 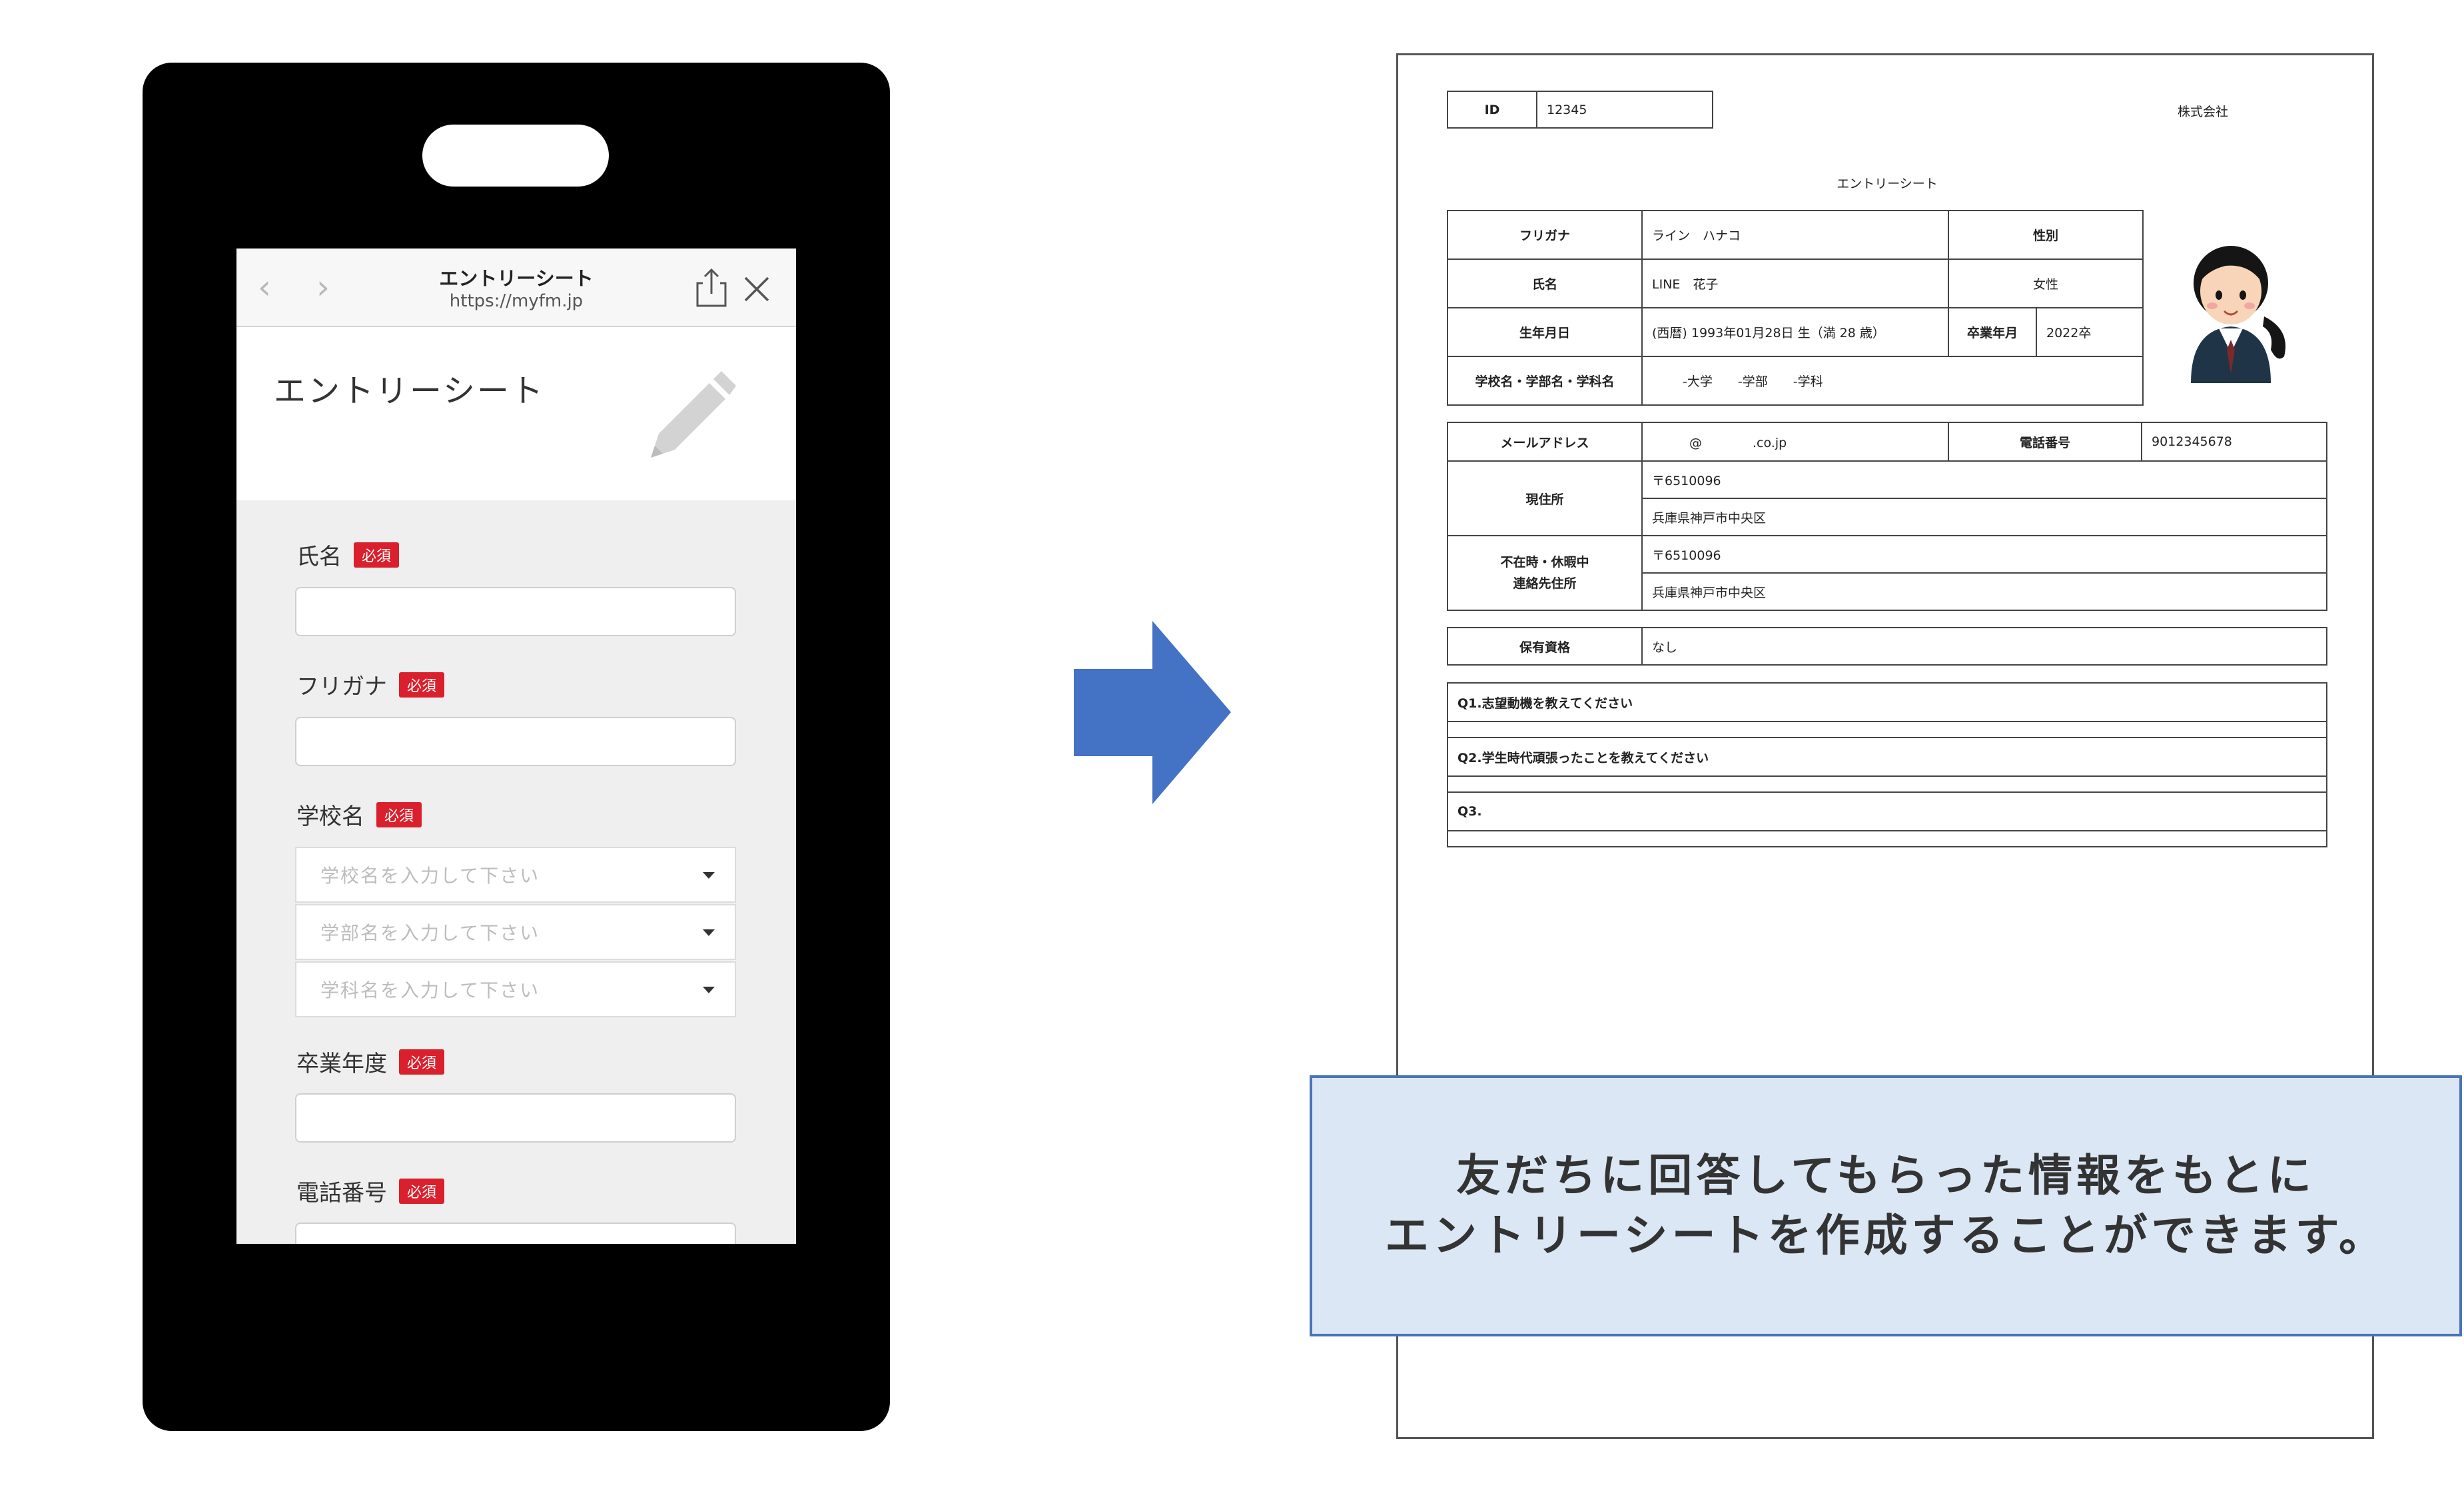 I want to click on furigana-label: フリガナ, so click(x=1545, y=235).